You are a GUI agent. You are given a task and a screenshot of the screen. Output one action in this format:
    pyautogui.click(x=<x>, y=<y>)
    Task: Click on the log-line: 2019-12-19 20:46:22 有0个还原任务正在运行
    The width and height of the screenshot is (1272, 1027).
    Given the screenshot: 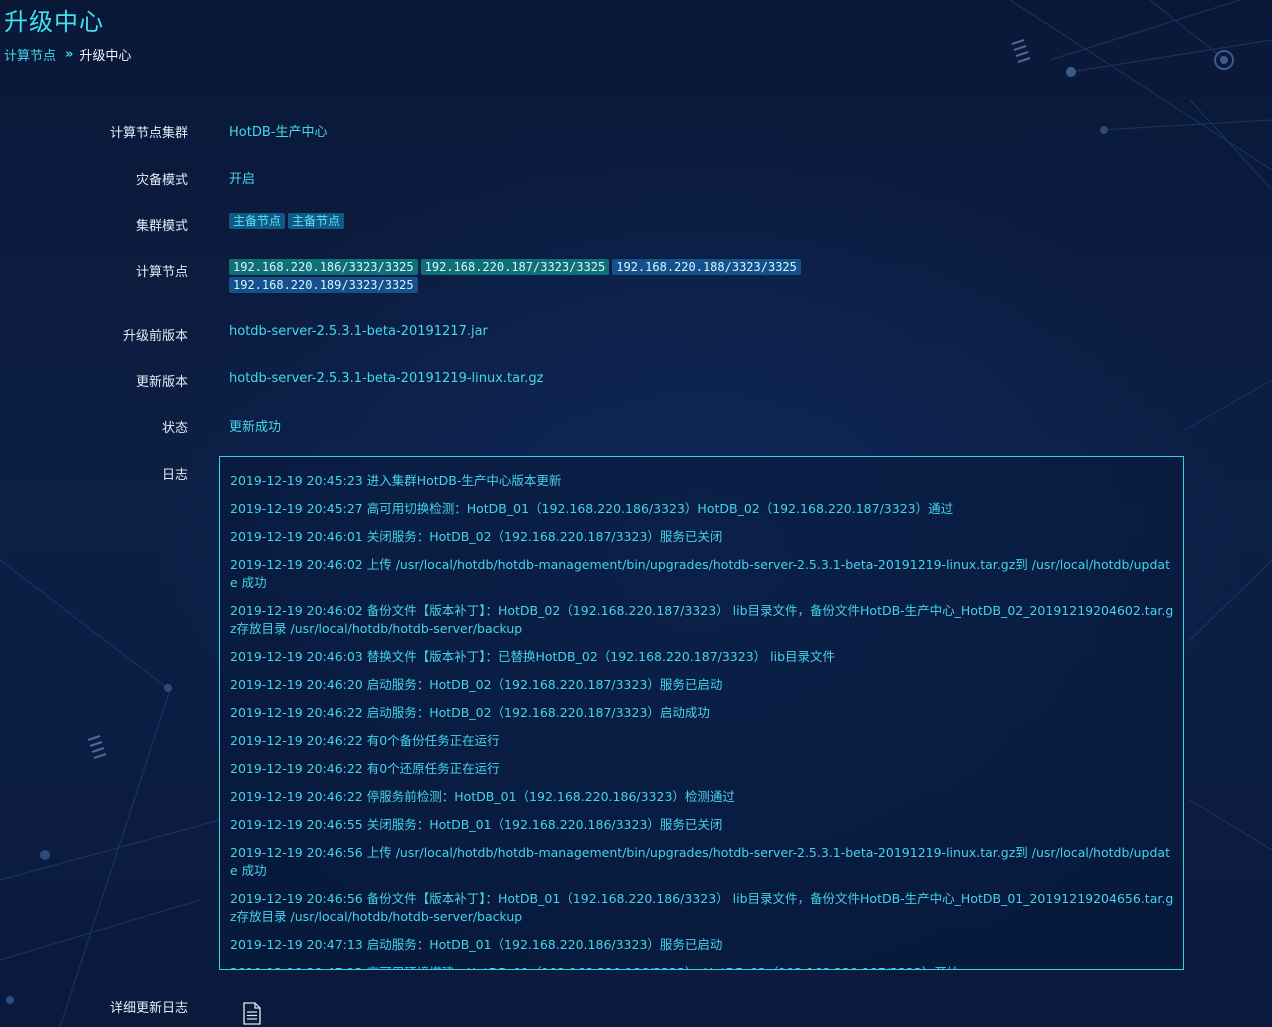 What is the action you would take?
    pyautogui.click(x=365, y=768)
    